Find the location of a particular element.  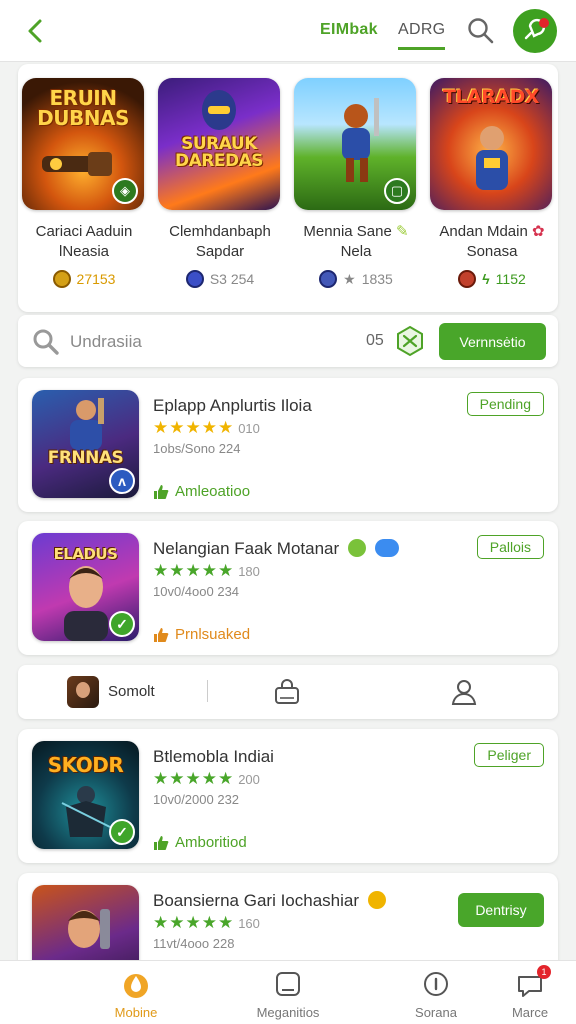

bottom-navigation: Mobine Meganitios Sorana 1 Marce is located at coordinates (288, 992).